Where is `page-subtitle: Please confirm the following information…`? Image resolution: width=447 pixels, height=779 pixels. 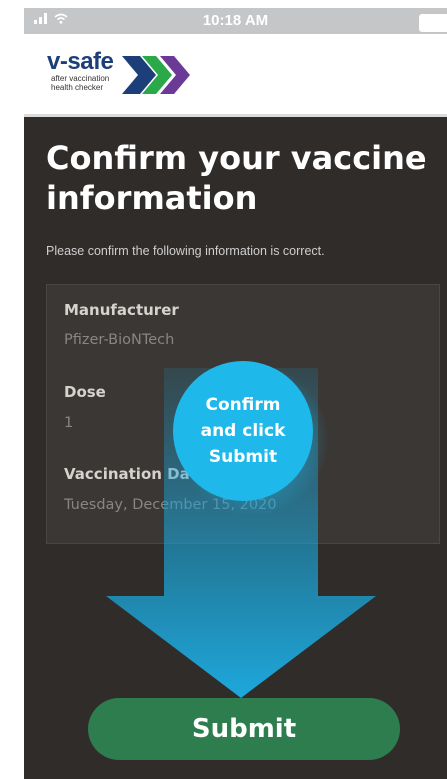 page-subtitle: Please confirm the following information… is located at coordinates (185, 251).